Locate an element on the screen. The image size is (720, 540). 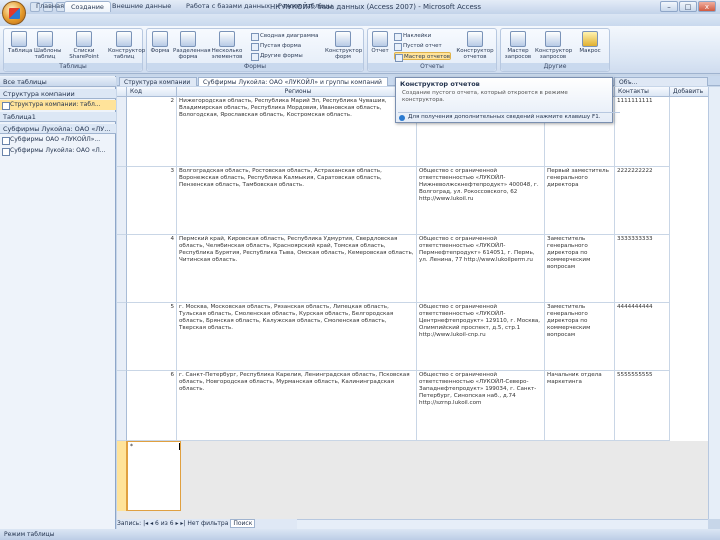
new-row-code-cell: * is located at coordinates (154, 476).